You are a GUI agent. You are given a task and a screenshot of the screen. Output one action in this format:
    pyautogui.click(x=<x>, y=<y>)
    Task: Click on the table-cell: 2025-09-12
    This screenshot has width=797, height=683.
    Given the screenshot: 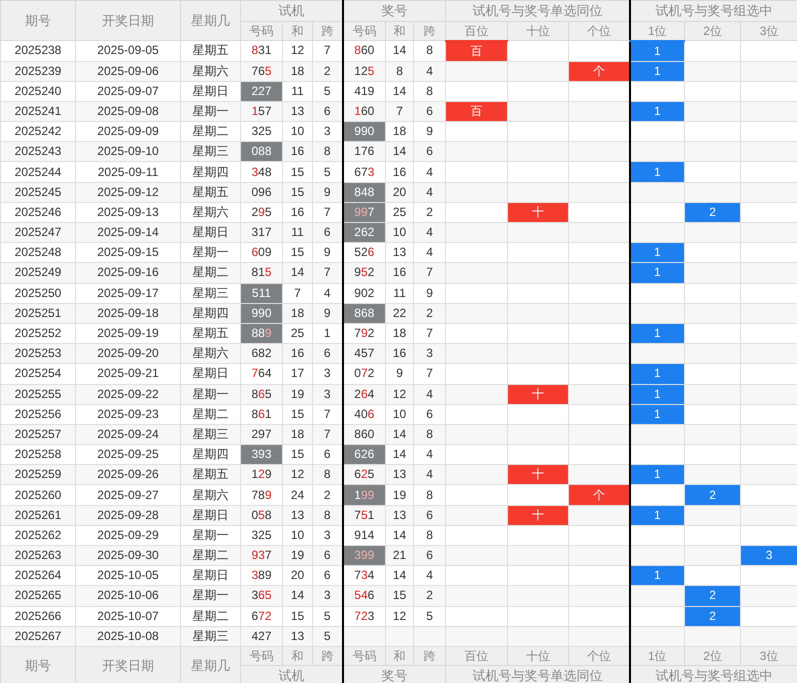 What is the action you would take?
    pyautogui.click(x=128, y=192)
    